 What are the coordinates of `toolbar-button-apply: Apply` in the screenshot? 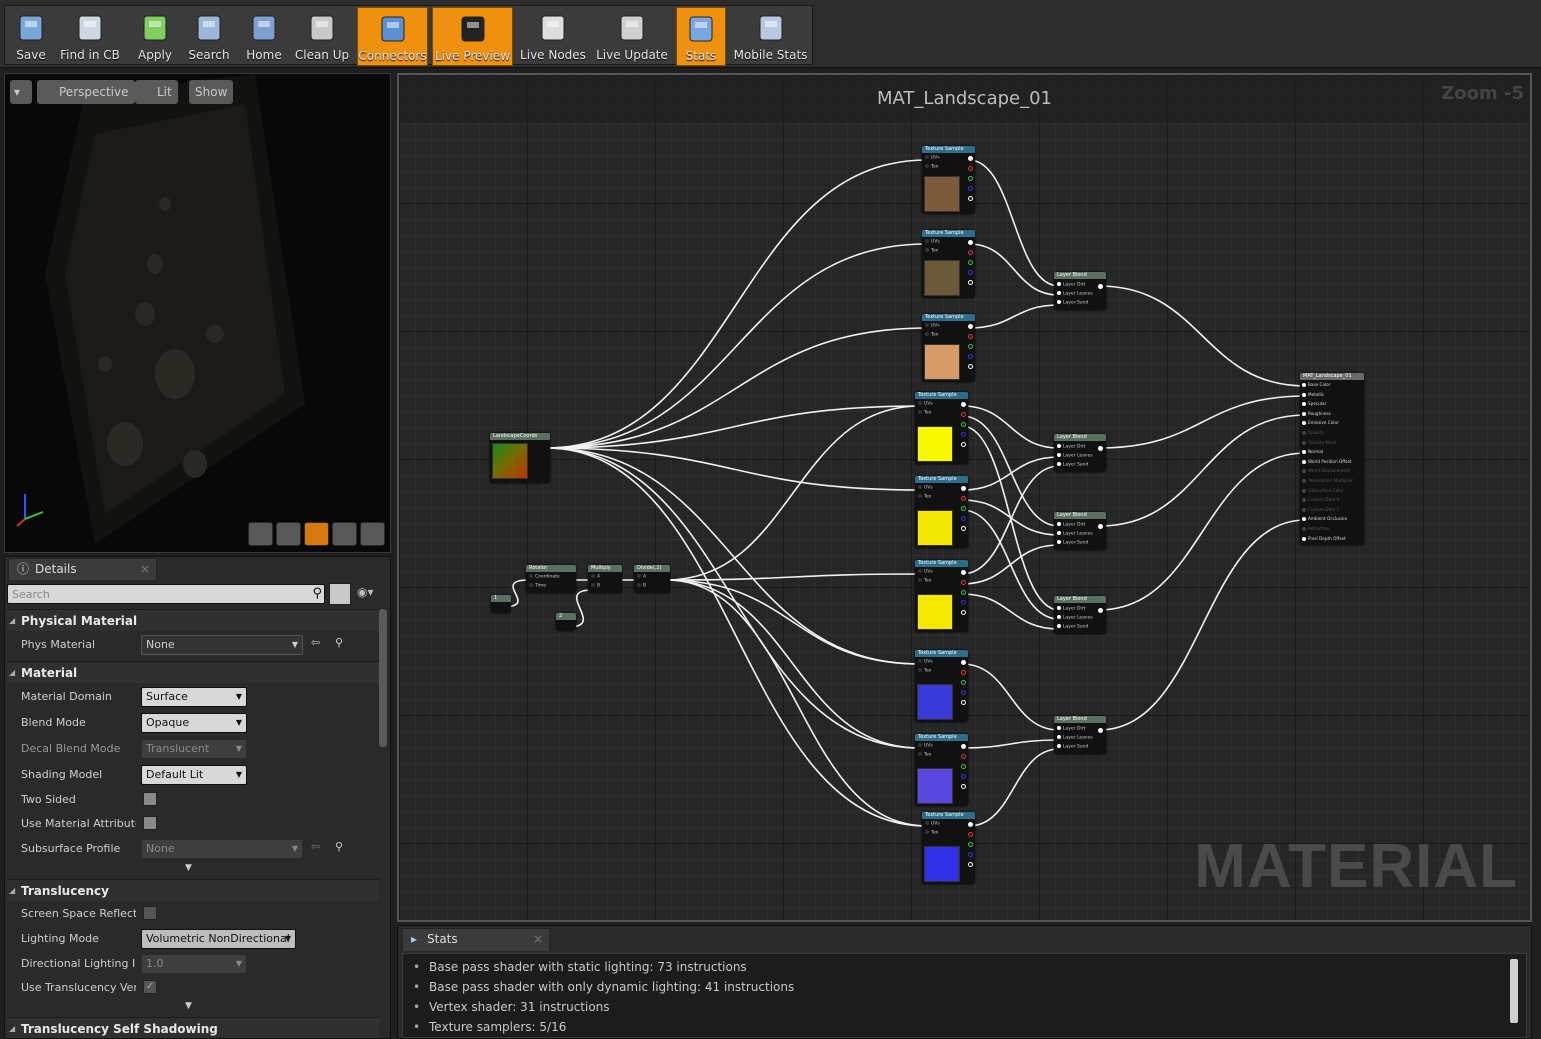 It's located at (155, 36).